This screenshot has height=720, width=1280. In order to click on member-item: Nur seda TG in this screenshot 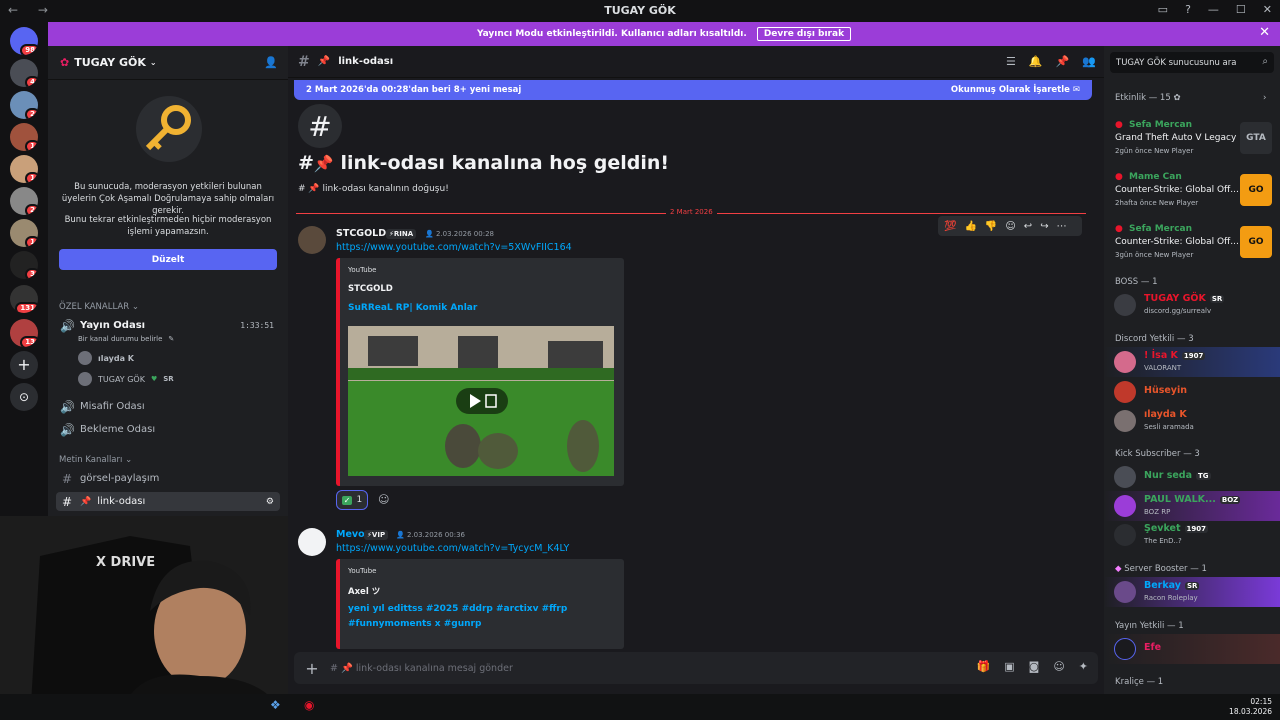, I will do `click(1192, 477)`.